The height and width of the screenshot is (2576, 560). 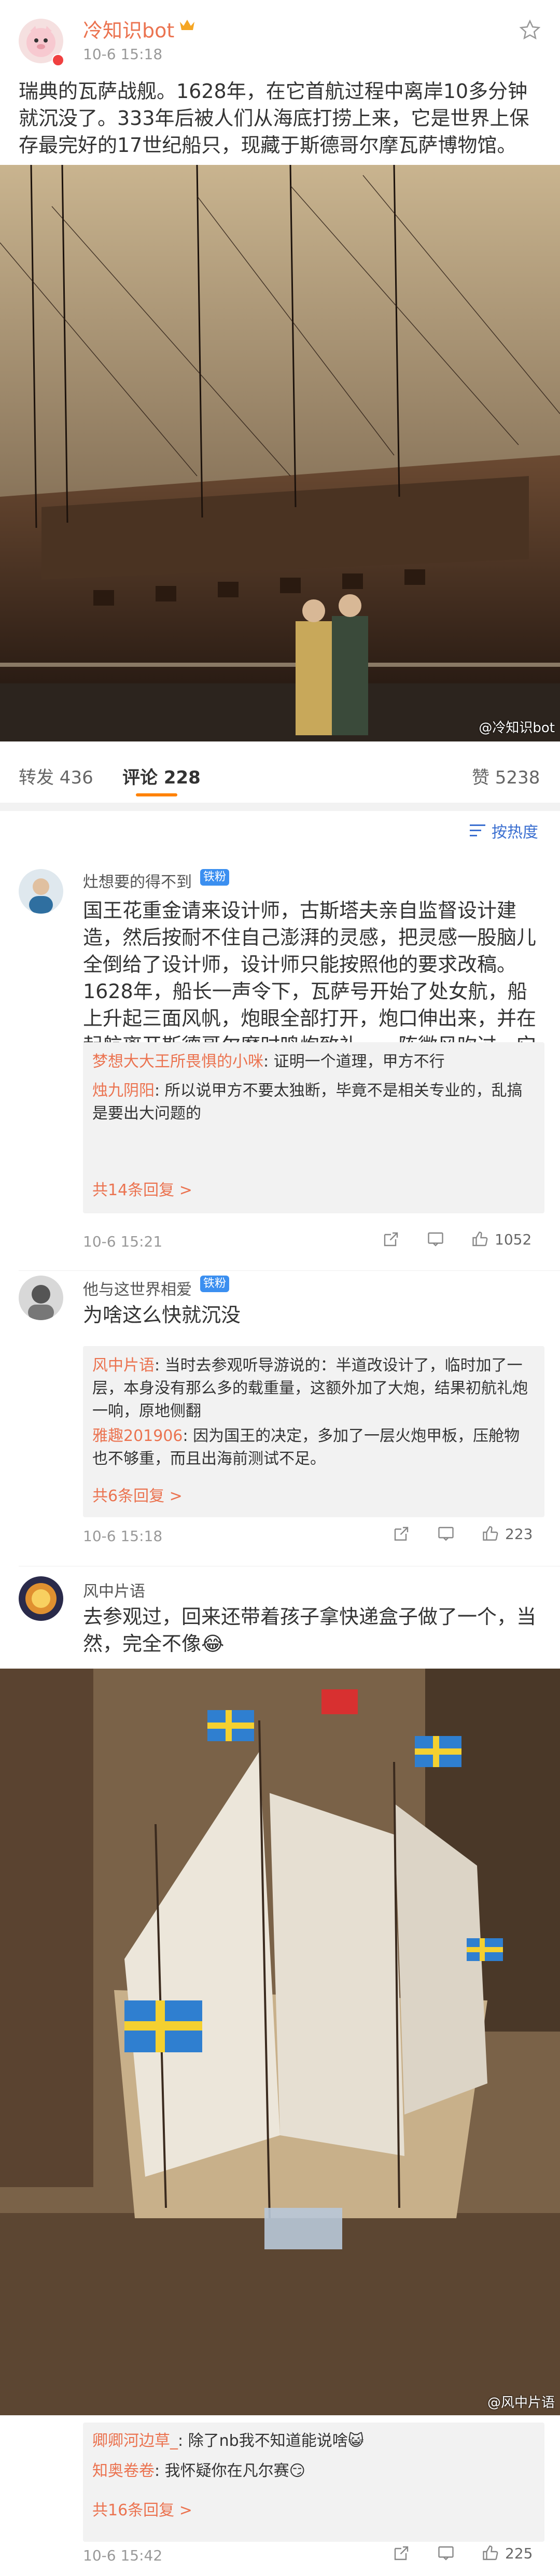 What do you see at coordinates (137, 1288) in the screenshot?
I see `comment-username: 他与这世界相爱` at bounding box center [137, 1288].